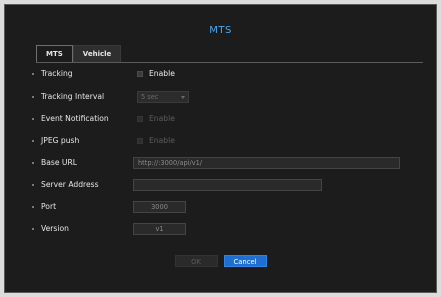 This screenshot has height=297, width=441. I want to click on tab-bar: MTS Vehicle, so click(79, 53).